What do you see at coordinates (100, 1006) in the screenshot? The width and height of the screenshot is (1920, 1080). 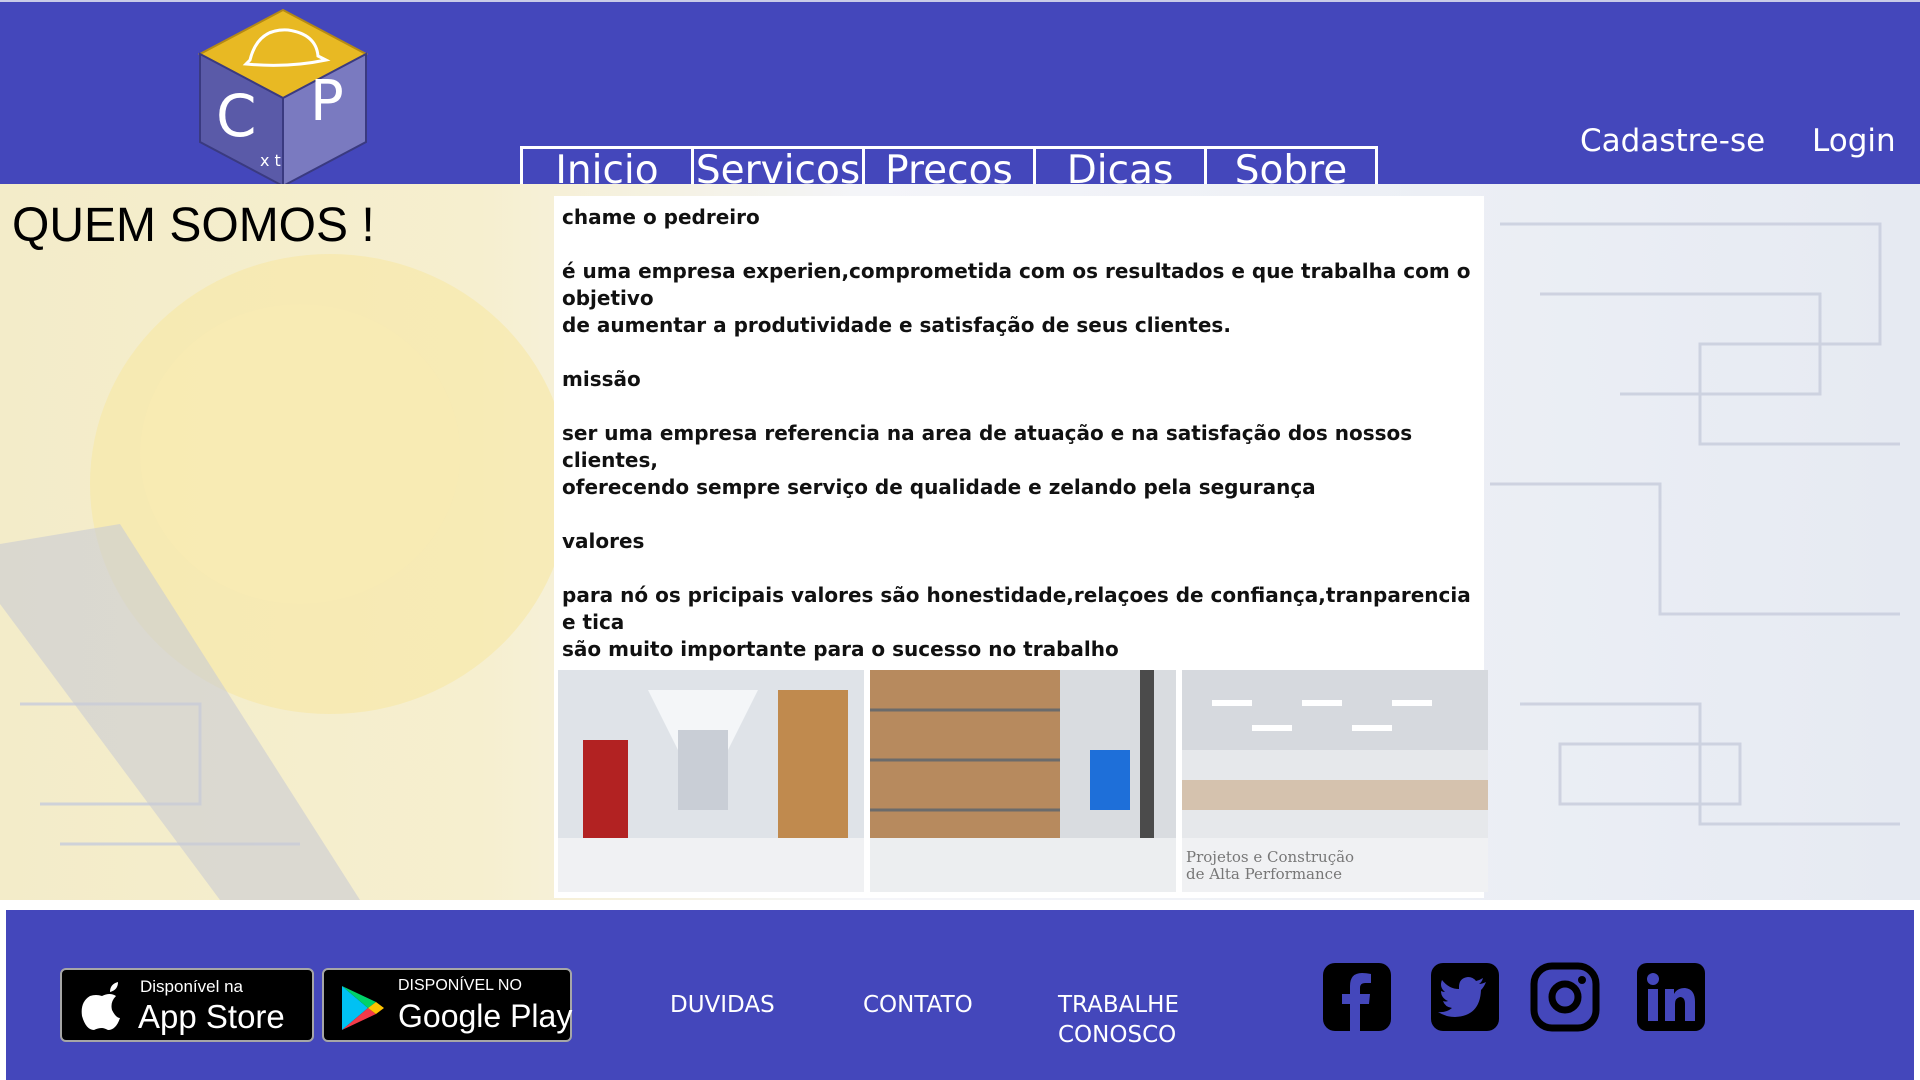 I see `apple-icon` at bounding box center [100, 1006].